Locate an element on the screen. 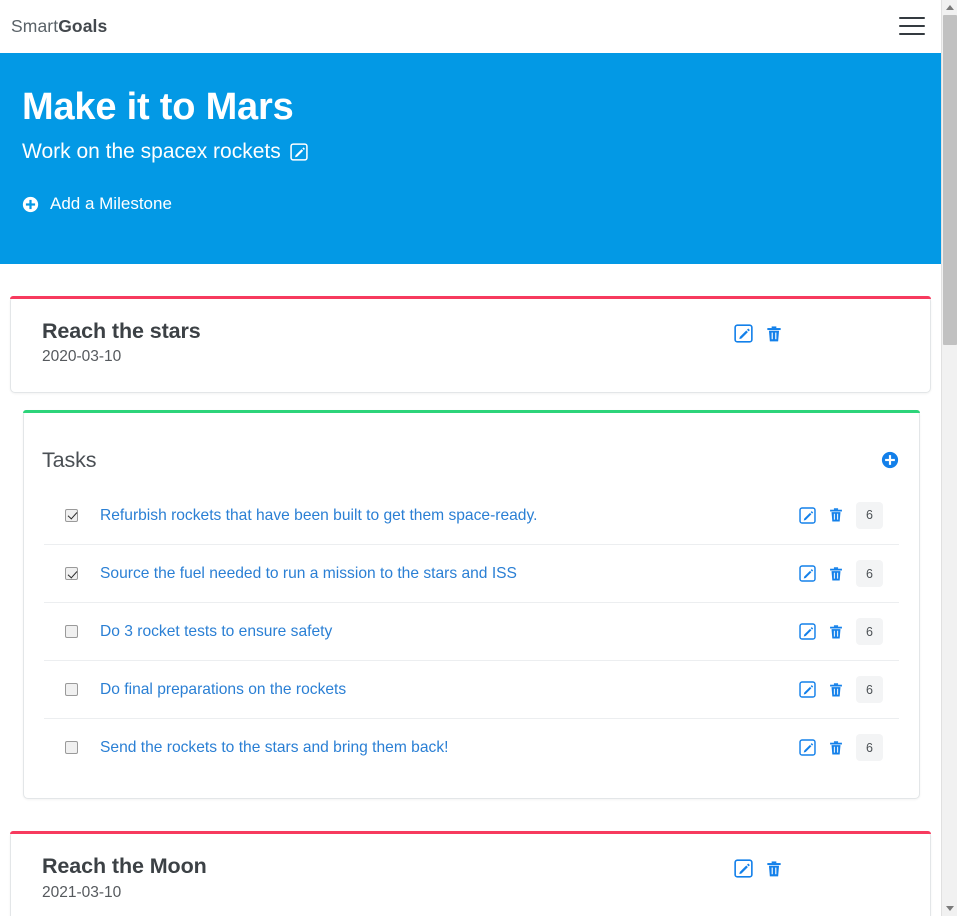  table-row: Do final preparations on the rockets 6 is located at coordinates (471, 689).